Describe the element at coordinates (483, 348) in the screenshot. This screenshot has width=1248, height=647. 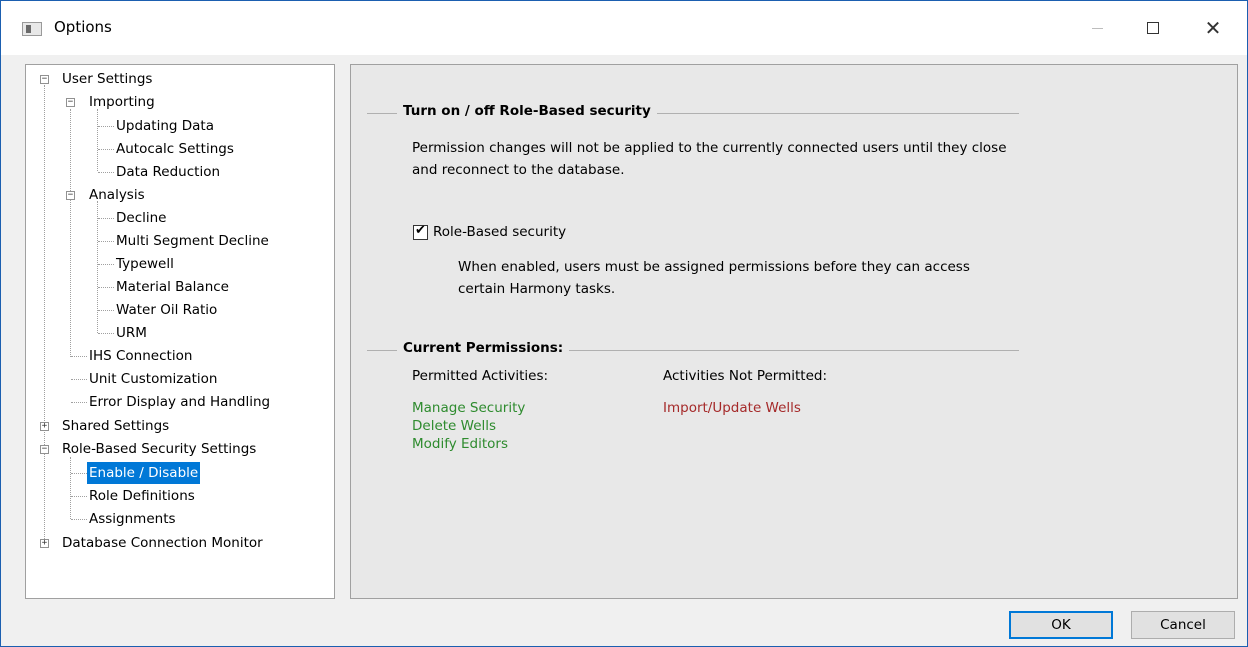
I see `permissions-group-title: Current Permissions:` at that location.